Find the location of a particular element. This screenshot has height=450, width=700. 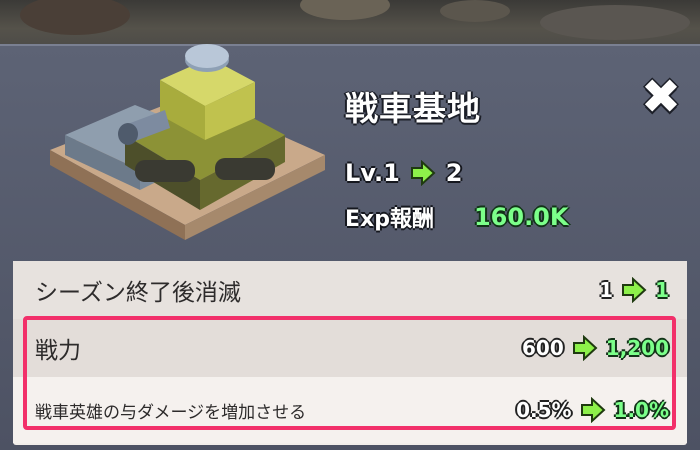

stat-values: 1 1 is located at coordinates (634, 290).